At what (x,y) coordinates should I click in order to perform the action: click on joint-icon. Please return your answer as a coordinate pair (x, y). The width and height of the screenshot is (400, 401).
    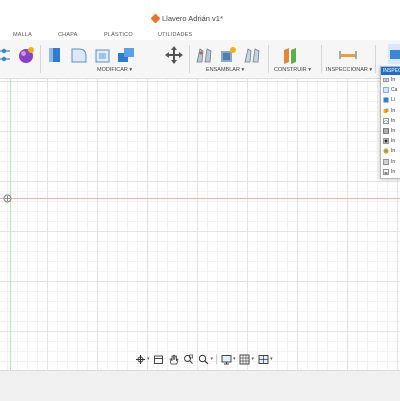
    Looking at the image, I should click on (204, 55).